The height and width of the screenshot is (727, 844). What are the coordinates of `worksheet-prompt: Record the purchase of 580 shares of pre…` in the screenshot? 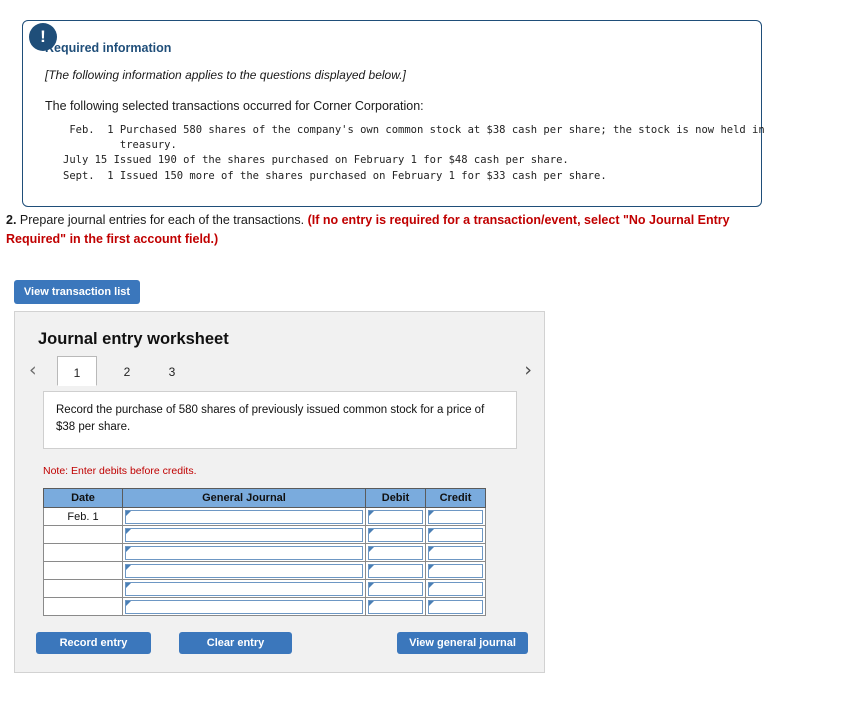 It's located at (280, 420).